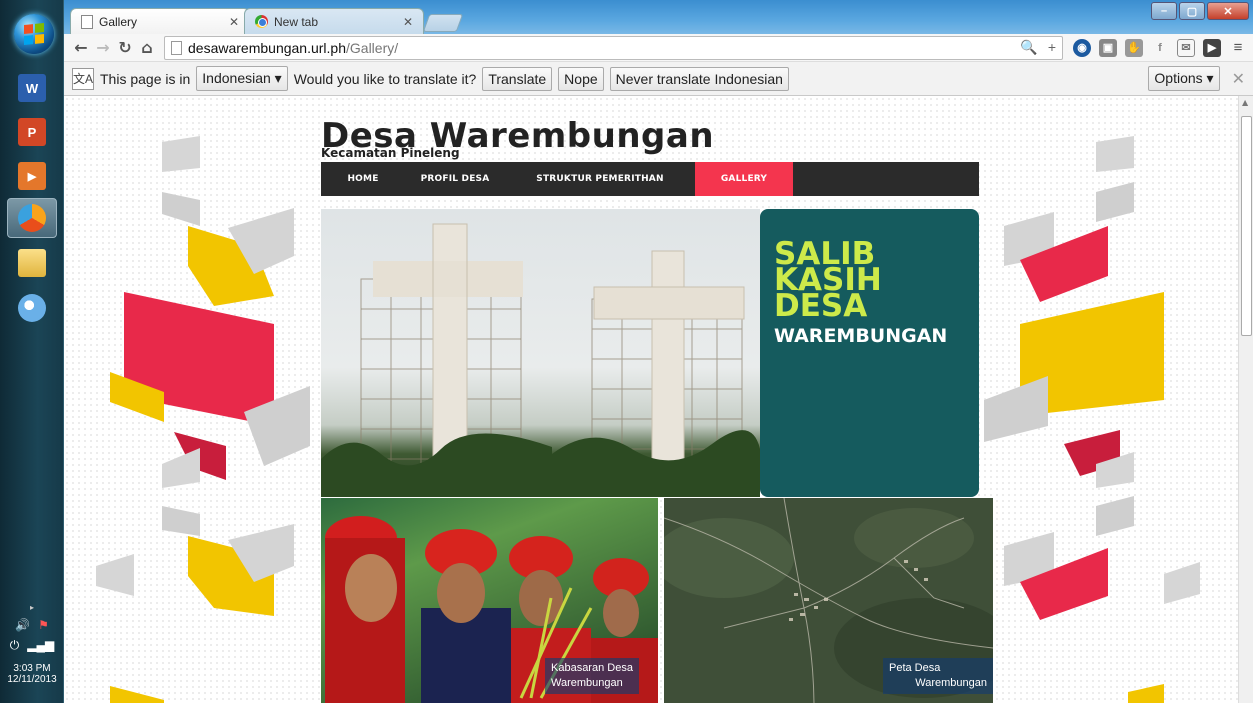  Describe the element at coordinates (613, 47) in the screenshot. I see `address-bar: desawarembungan.url.ph/Gallery/ 🔍 +` at that location.